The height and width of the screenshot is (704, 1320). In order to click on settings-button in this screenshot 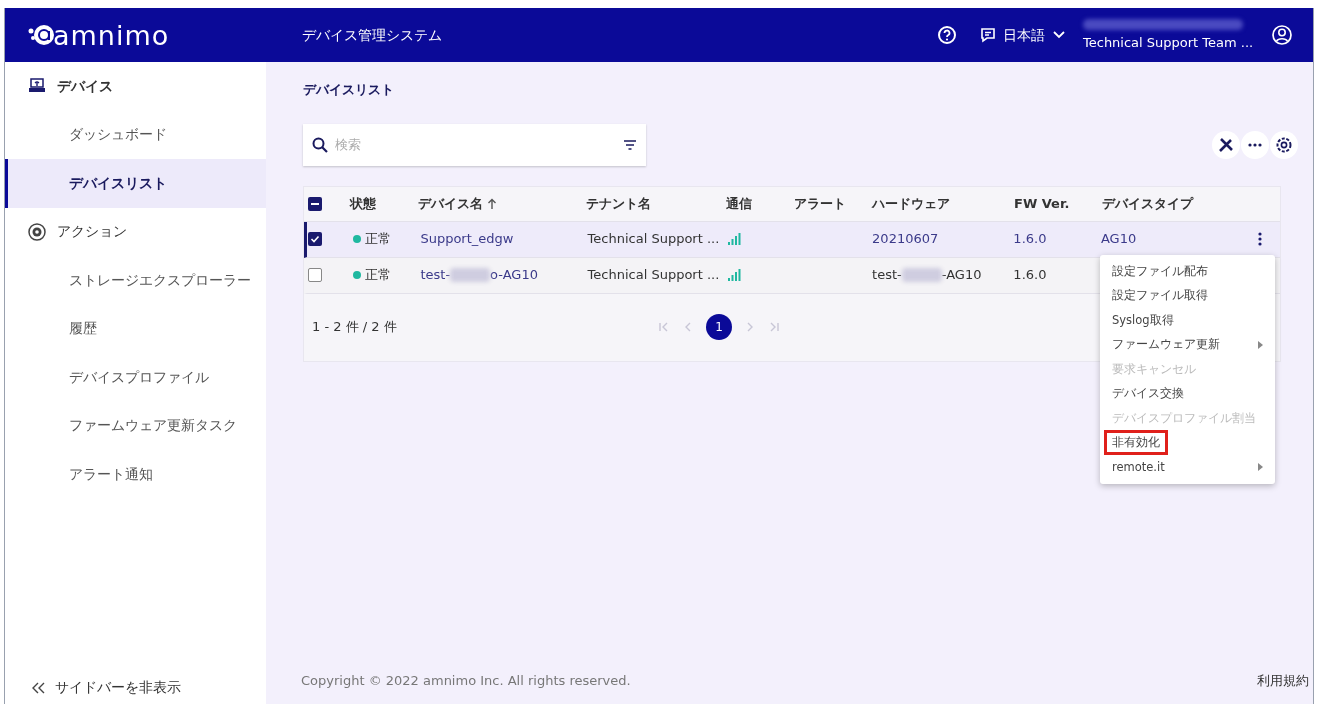, I will do `click(1284, 144)`.